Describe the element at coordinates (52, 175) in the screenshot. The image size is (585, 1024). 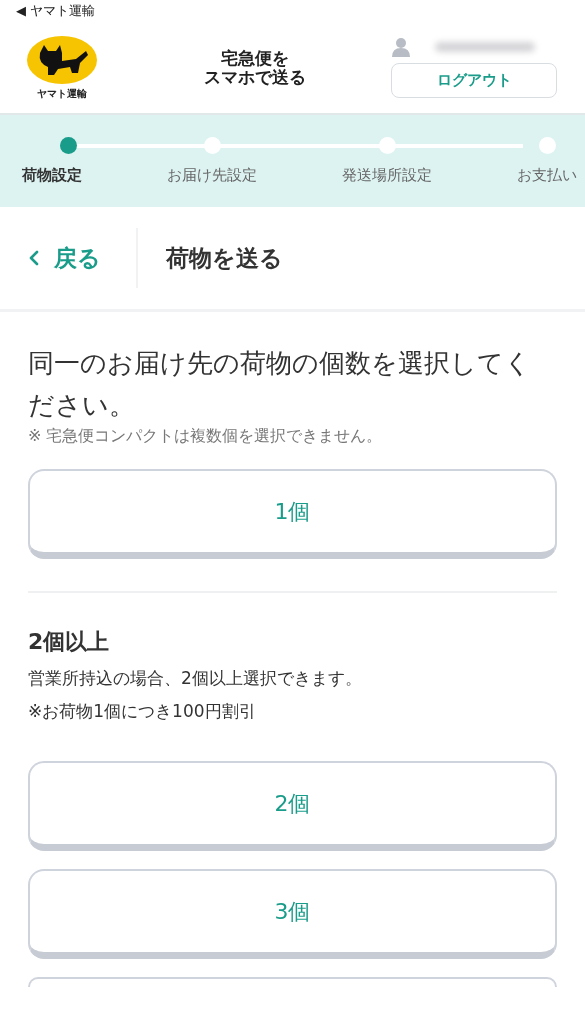
I see `step-label: 荷物設定` at that location.